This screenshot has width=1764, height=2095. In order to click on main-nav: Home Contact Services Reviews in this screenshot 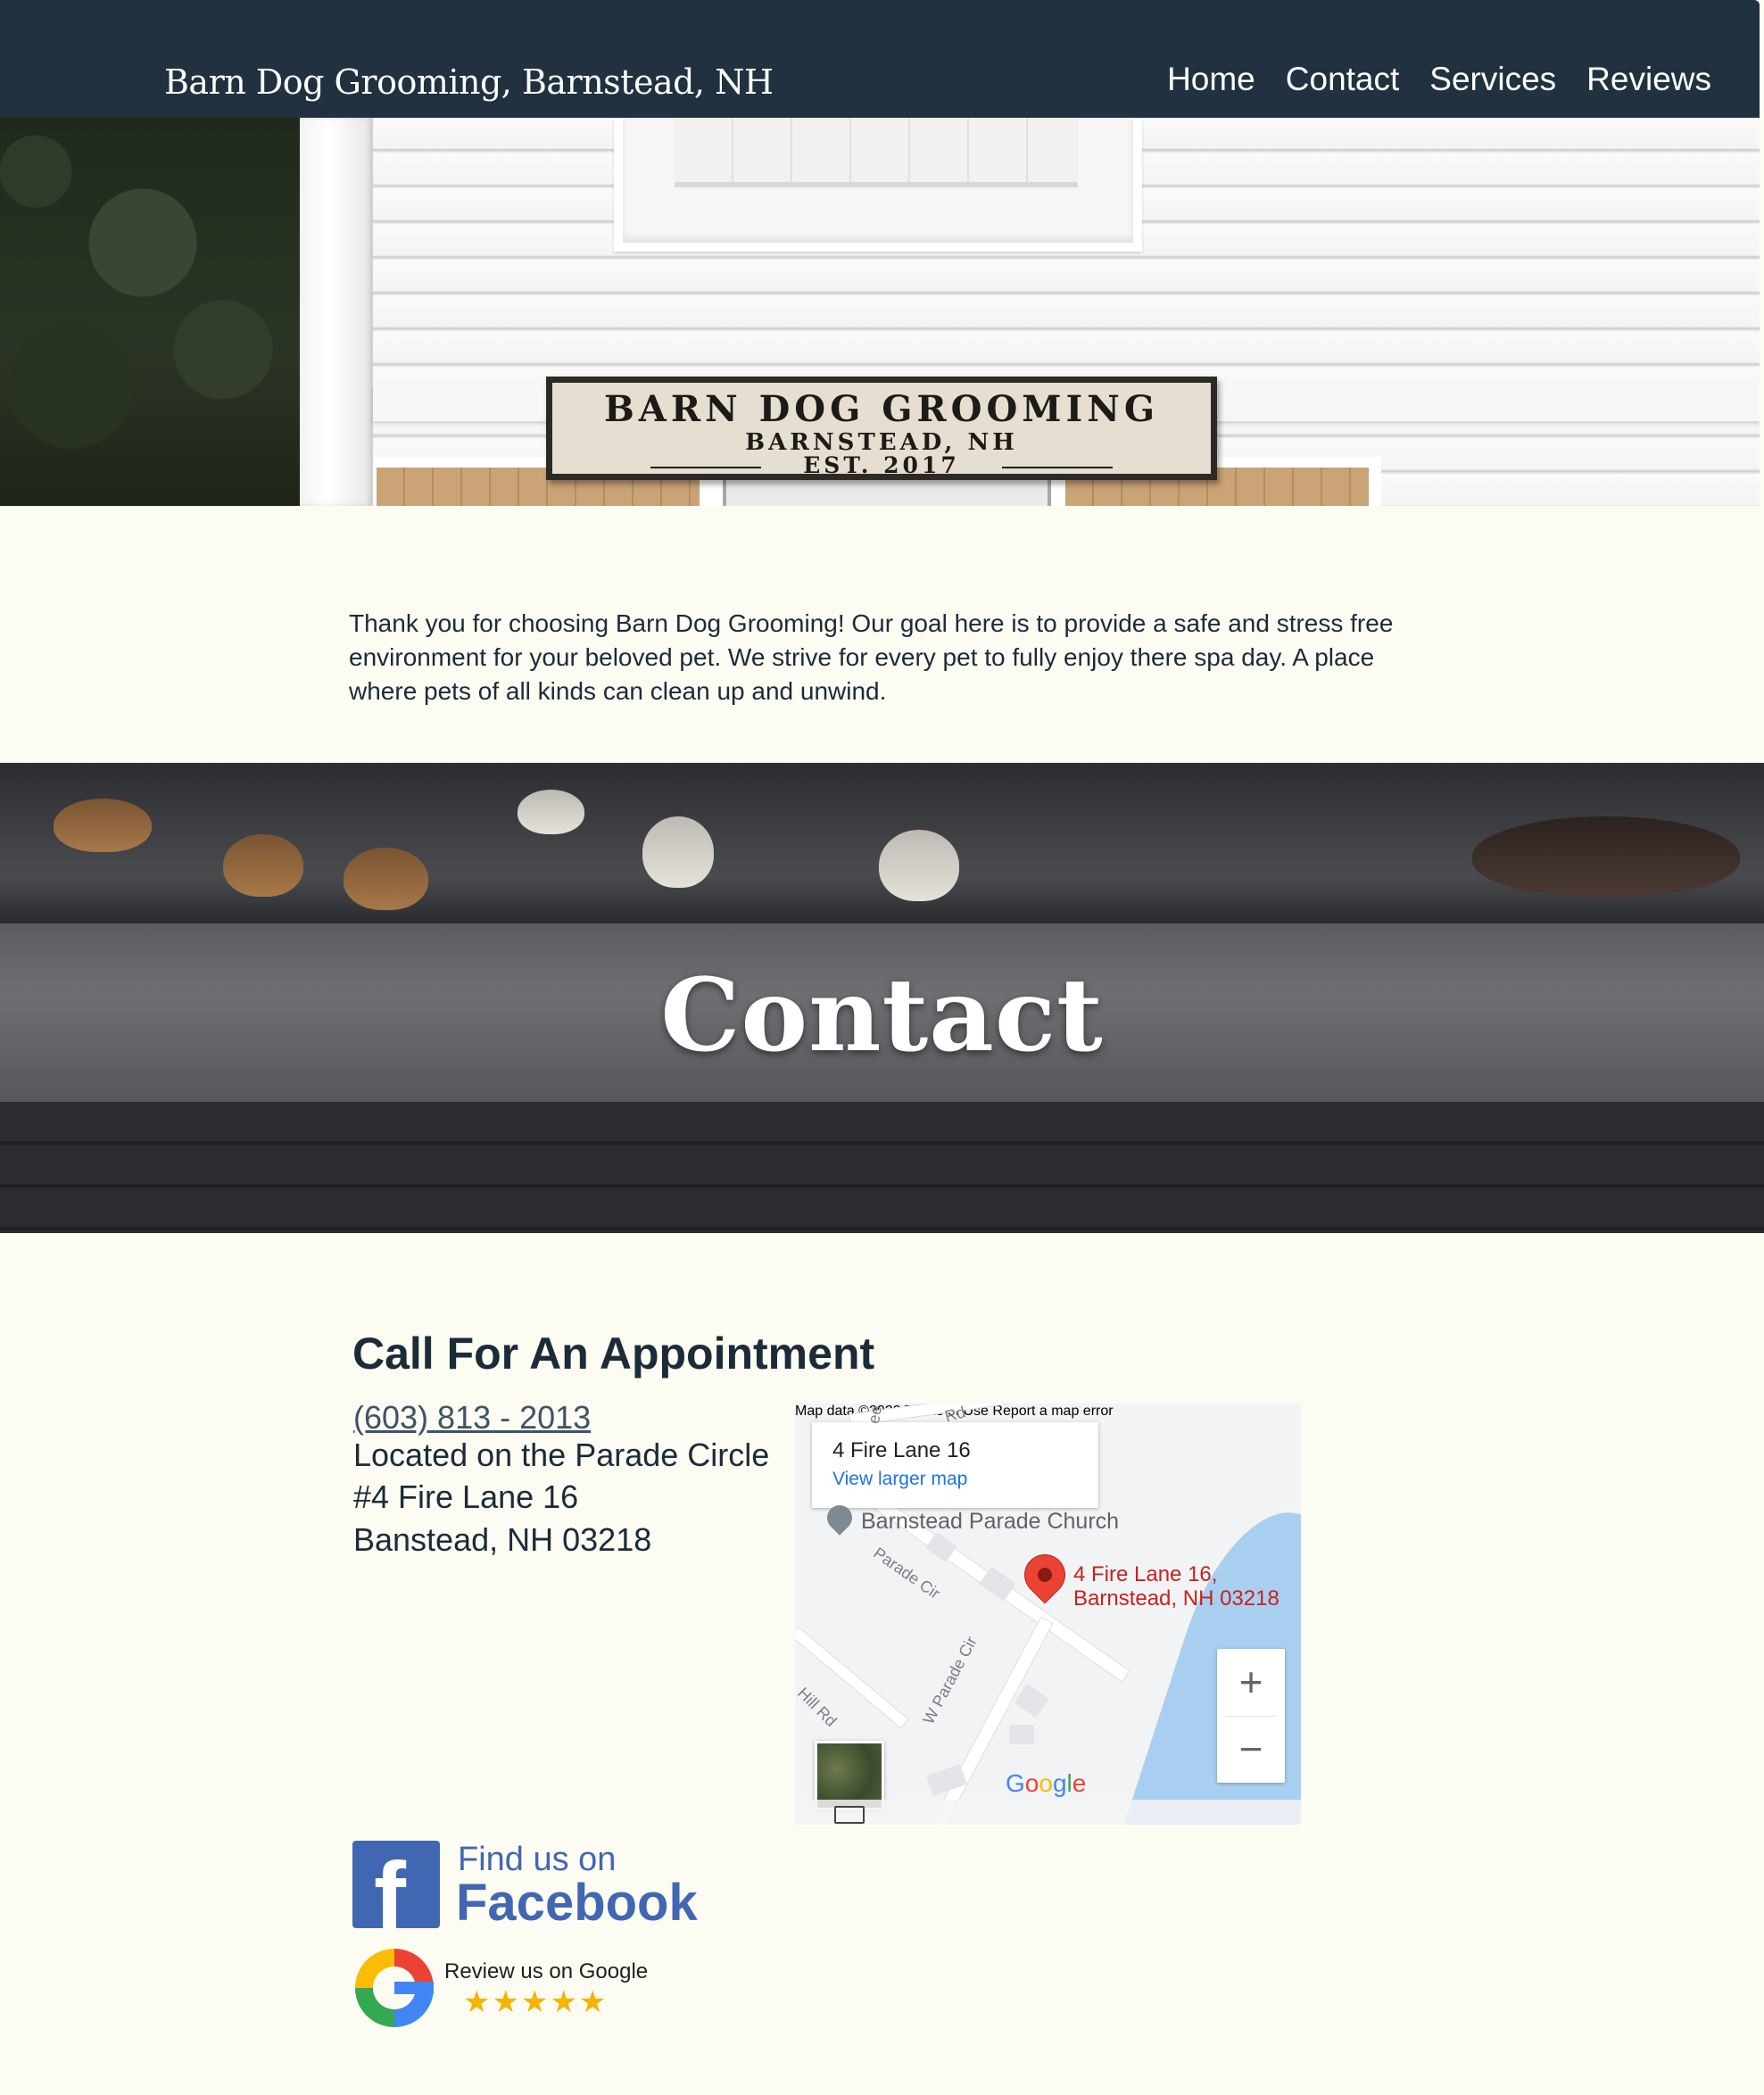, I will do `click(1439, 80)`.